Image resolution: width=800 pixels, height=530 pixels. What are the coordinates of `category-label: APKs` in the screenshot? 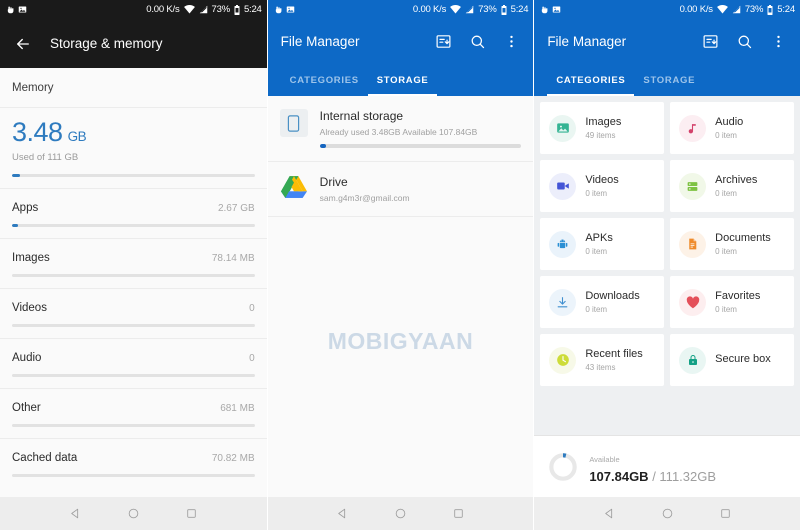 It's located at (599, 237).